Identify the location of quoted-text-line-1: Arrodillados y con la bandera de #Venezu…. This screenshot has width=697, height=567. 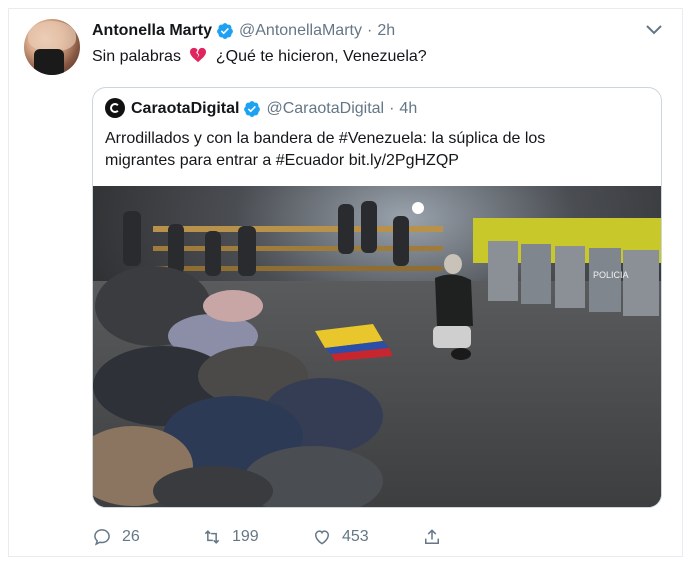
(325, 138).